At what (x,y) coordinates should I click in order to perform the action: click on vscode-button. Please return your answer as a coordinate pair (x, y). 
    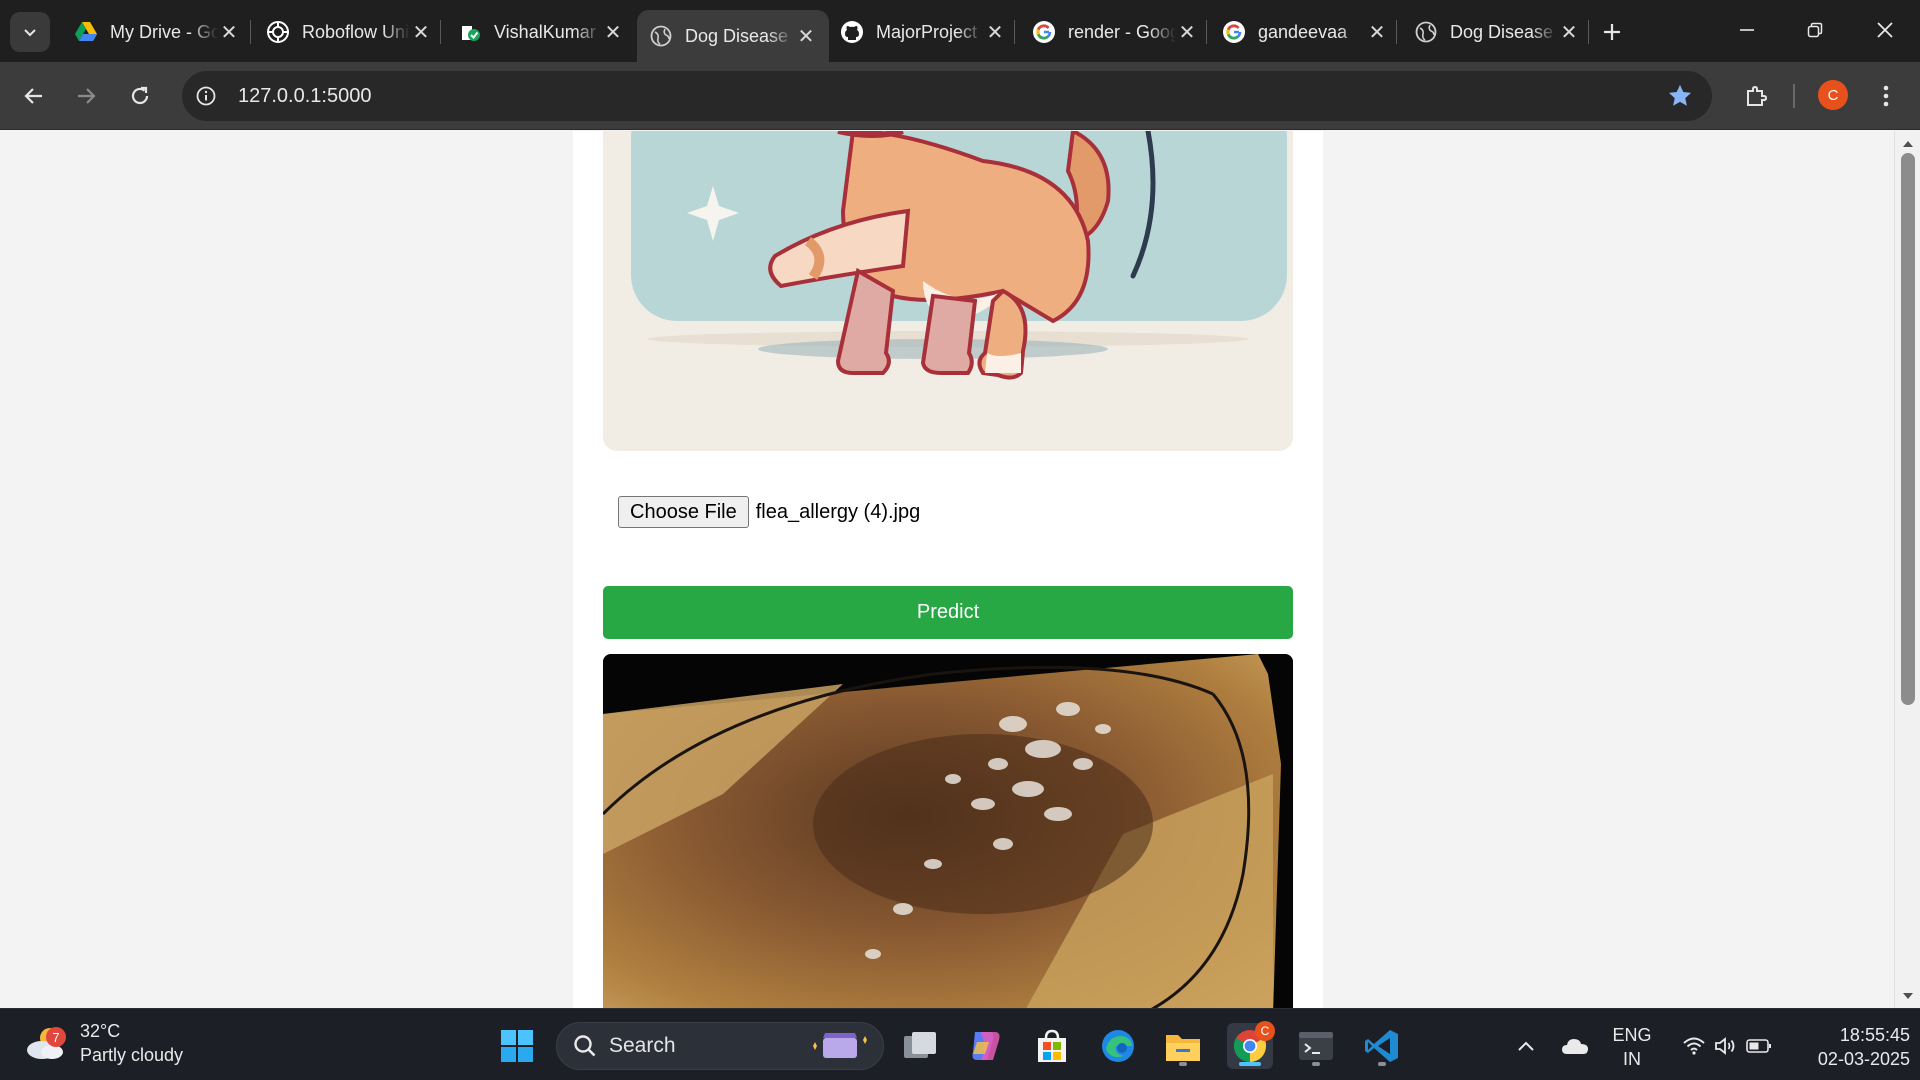
    Looking at the image, I should click on (1382, 1046).